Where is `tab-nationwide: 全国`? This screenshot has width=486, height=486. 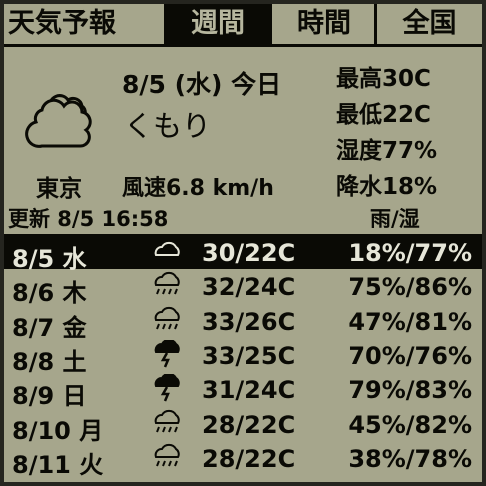 tab-nationwide: 全国 is located at coordinates (429, 24).